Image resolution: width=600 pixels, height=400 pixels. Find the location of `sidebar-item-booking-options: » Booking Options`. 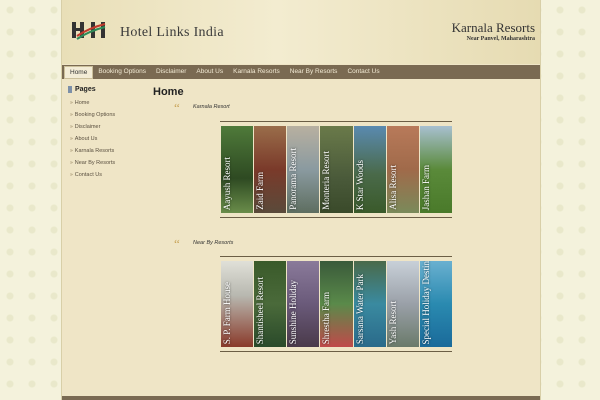

sidebar-item-booking-options: » Booking Options is located at coordinates (109, 115).